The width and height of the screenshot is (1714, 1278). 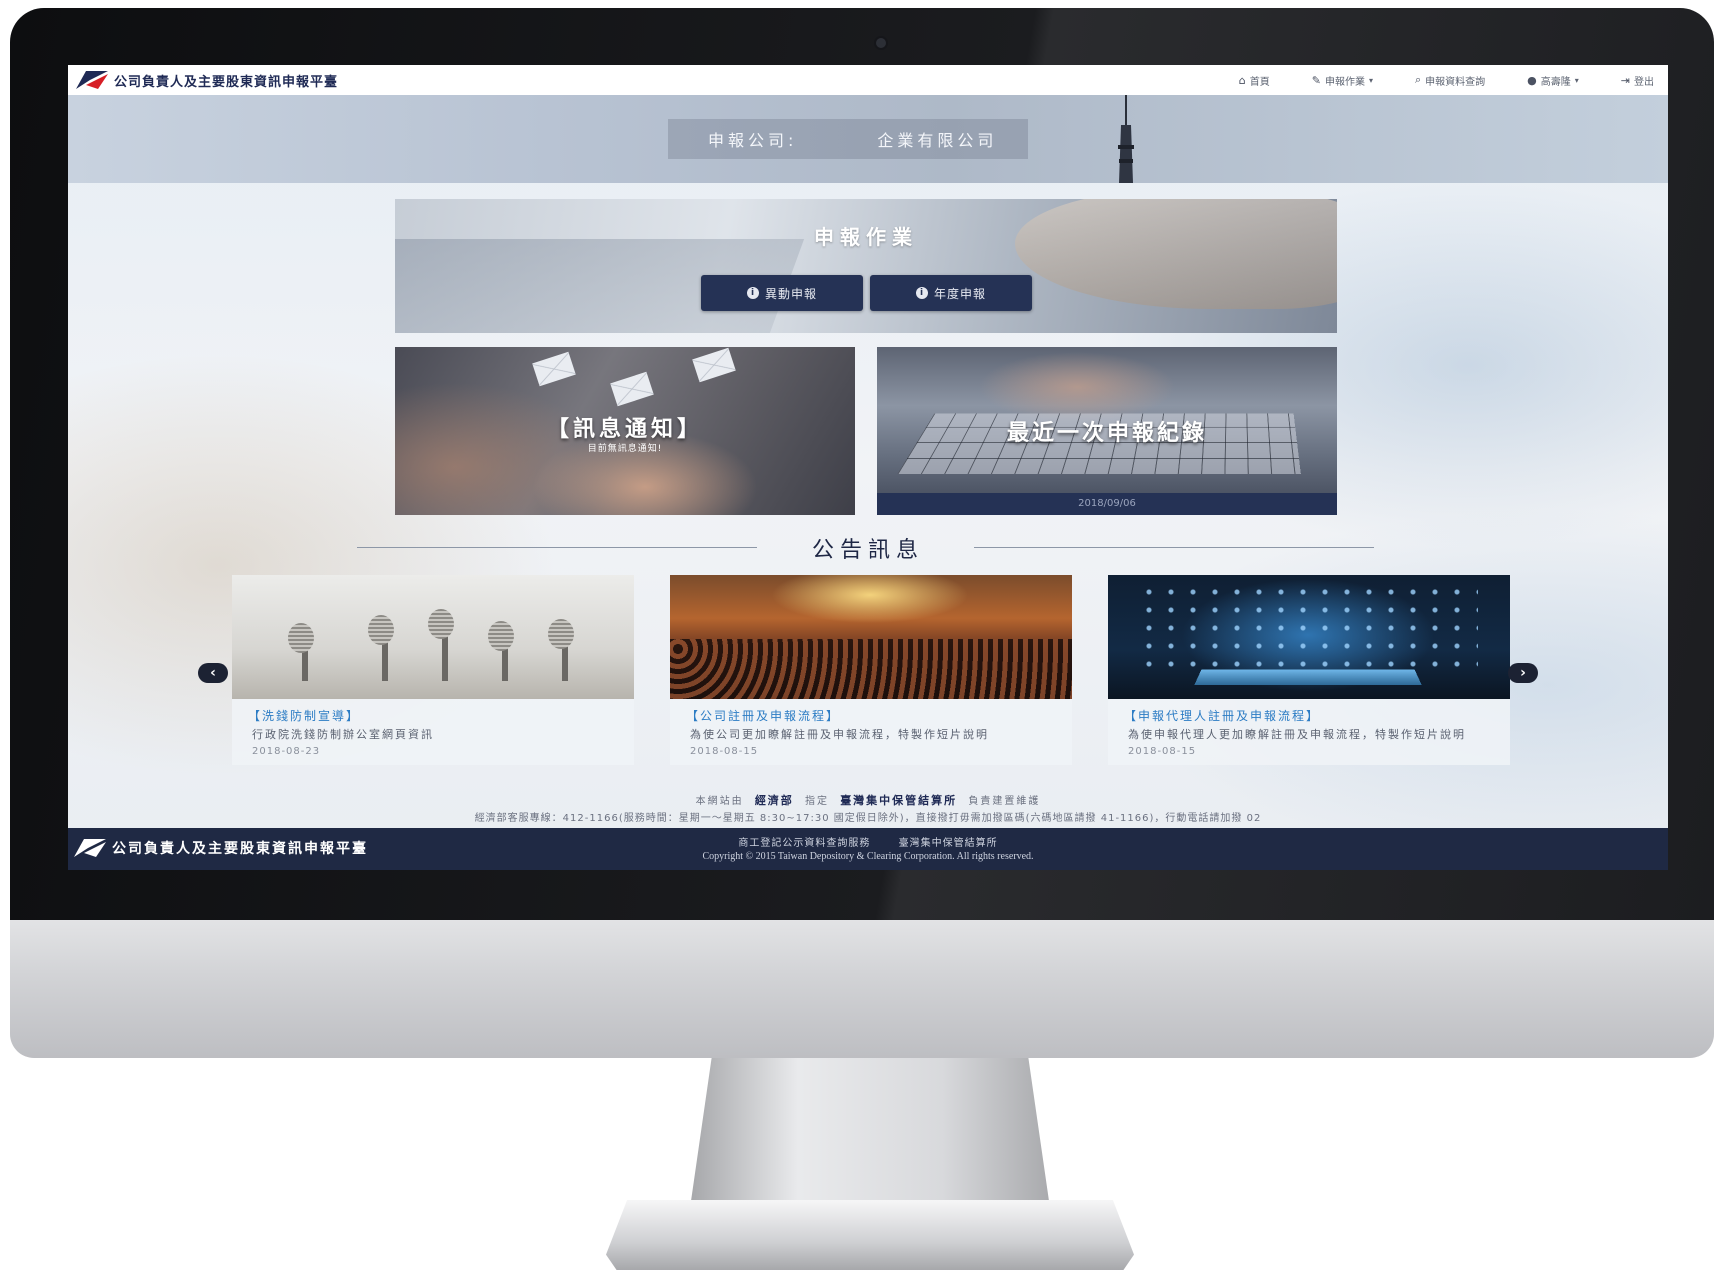 I want to click on carousel-next-button: ›, so click(x=1523, y=673).